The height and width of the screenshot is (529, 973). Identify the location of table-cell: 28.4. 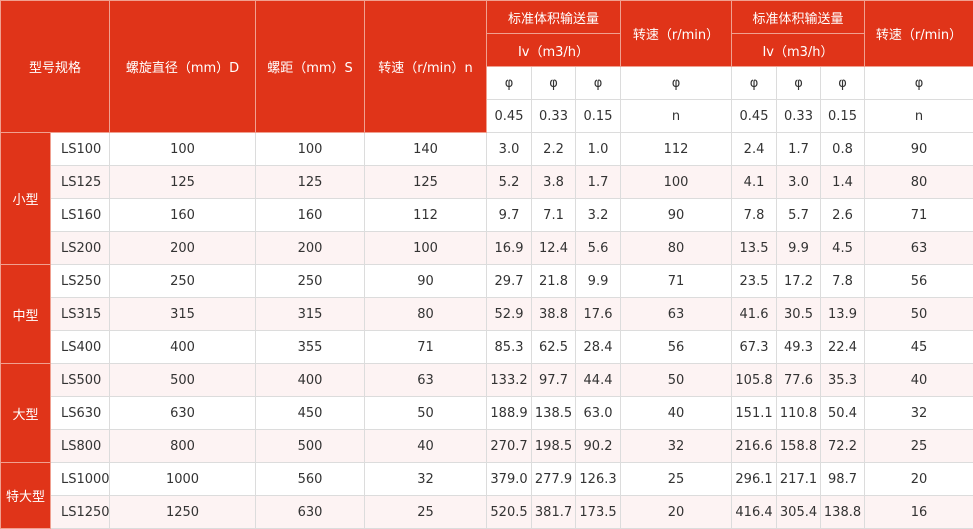
(598, 347).